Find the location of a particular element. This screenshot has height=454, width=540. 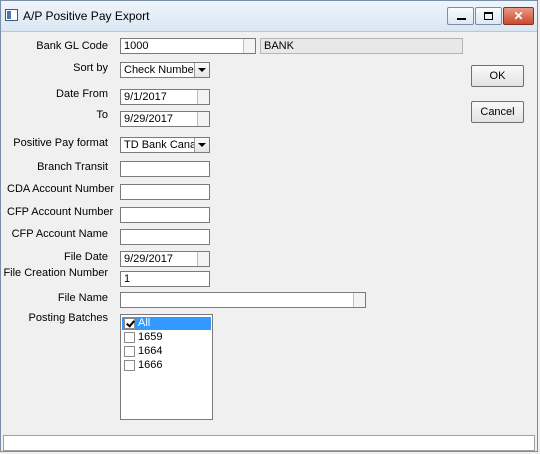

positive-pay-format-value: TD Bank Canac is located at coordinates (163, 145).